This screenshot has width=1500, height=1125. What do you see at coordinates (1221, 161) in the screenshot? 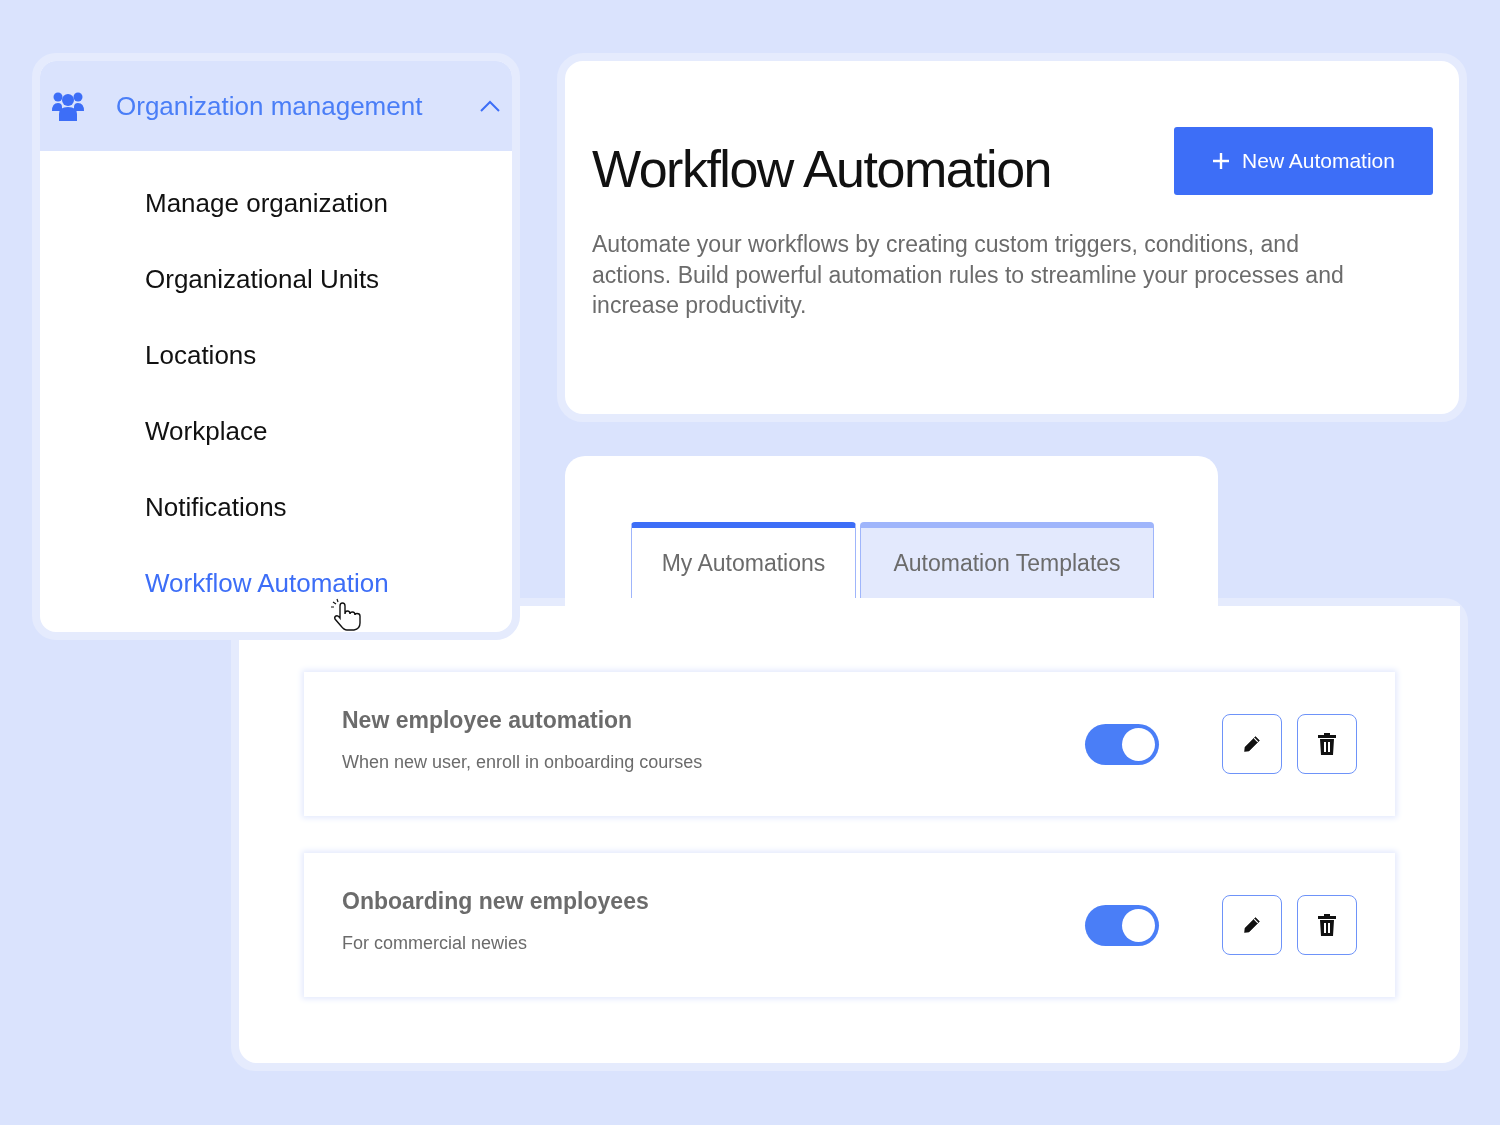
I see `plus-icon` at bounding box center [1221, 161].